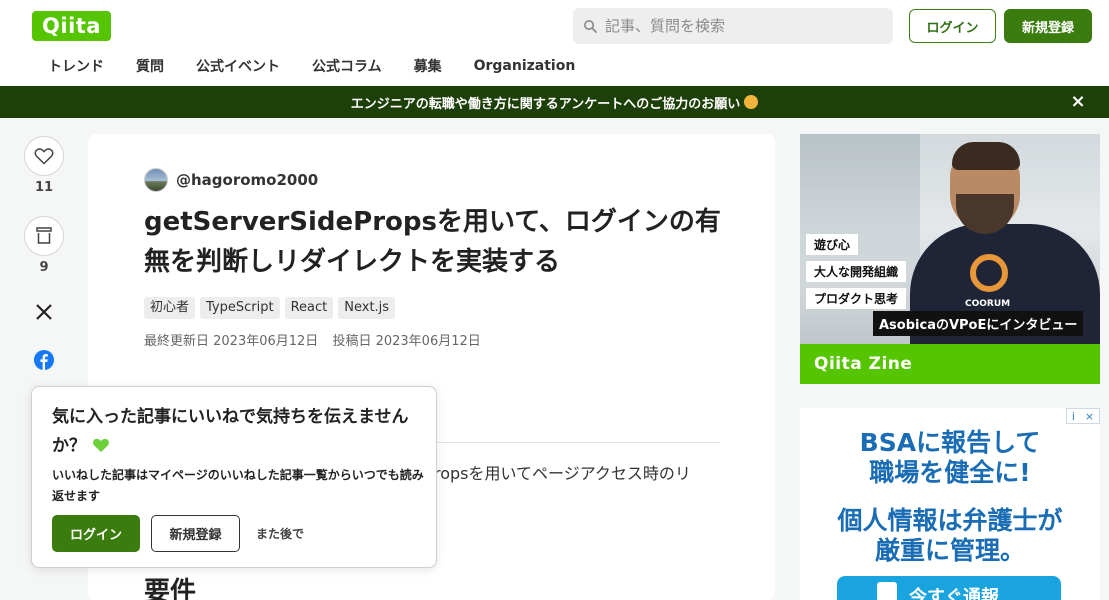  Describe the element at coordinates (238, 66) in the screenshot. I see `nav-official-events: 公式イベント` at that location.